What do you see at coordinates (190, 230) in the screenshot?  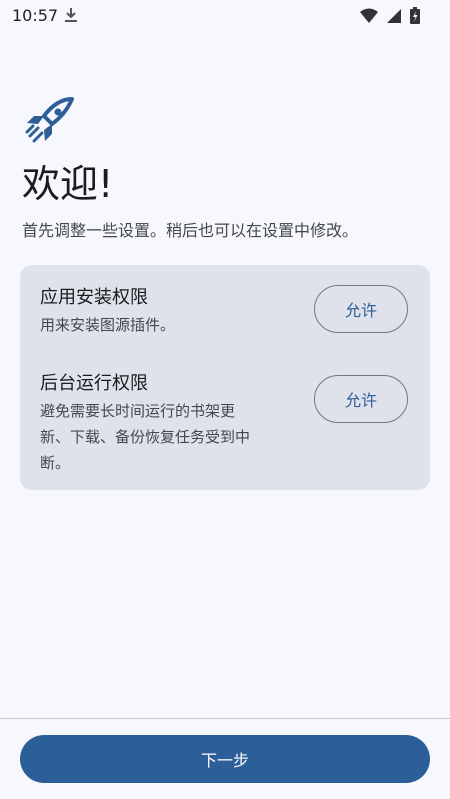 I see `page-subtitle: 首先调整一些设置。稍后也可以在设置中修改。` at bounding box center [190, 230].